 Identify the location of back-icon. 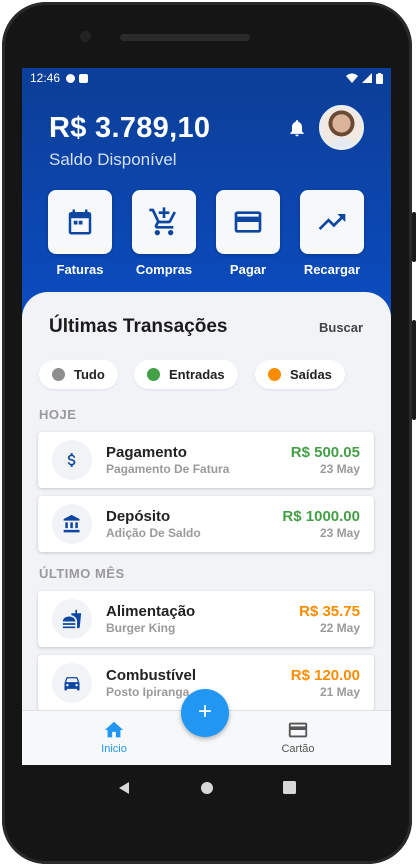
(124, 788).